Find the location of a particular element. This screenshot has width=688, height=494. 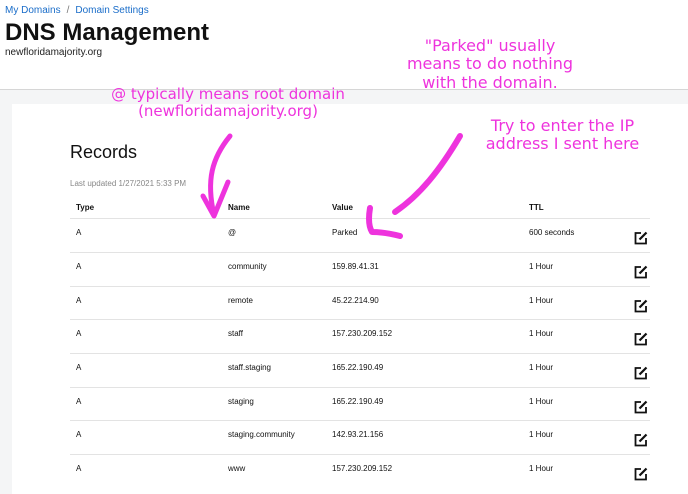

annotation-arrows is located at coordinates (331, 186).